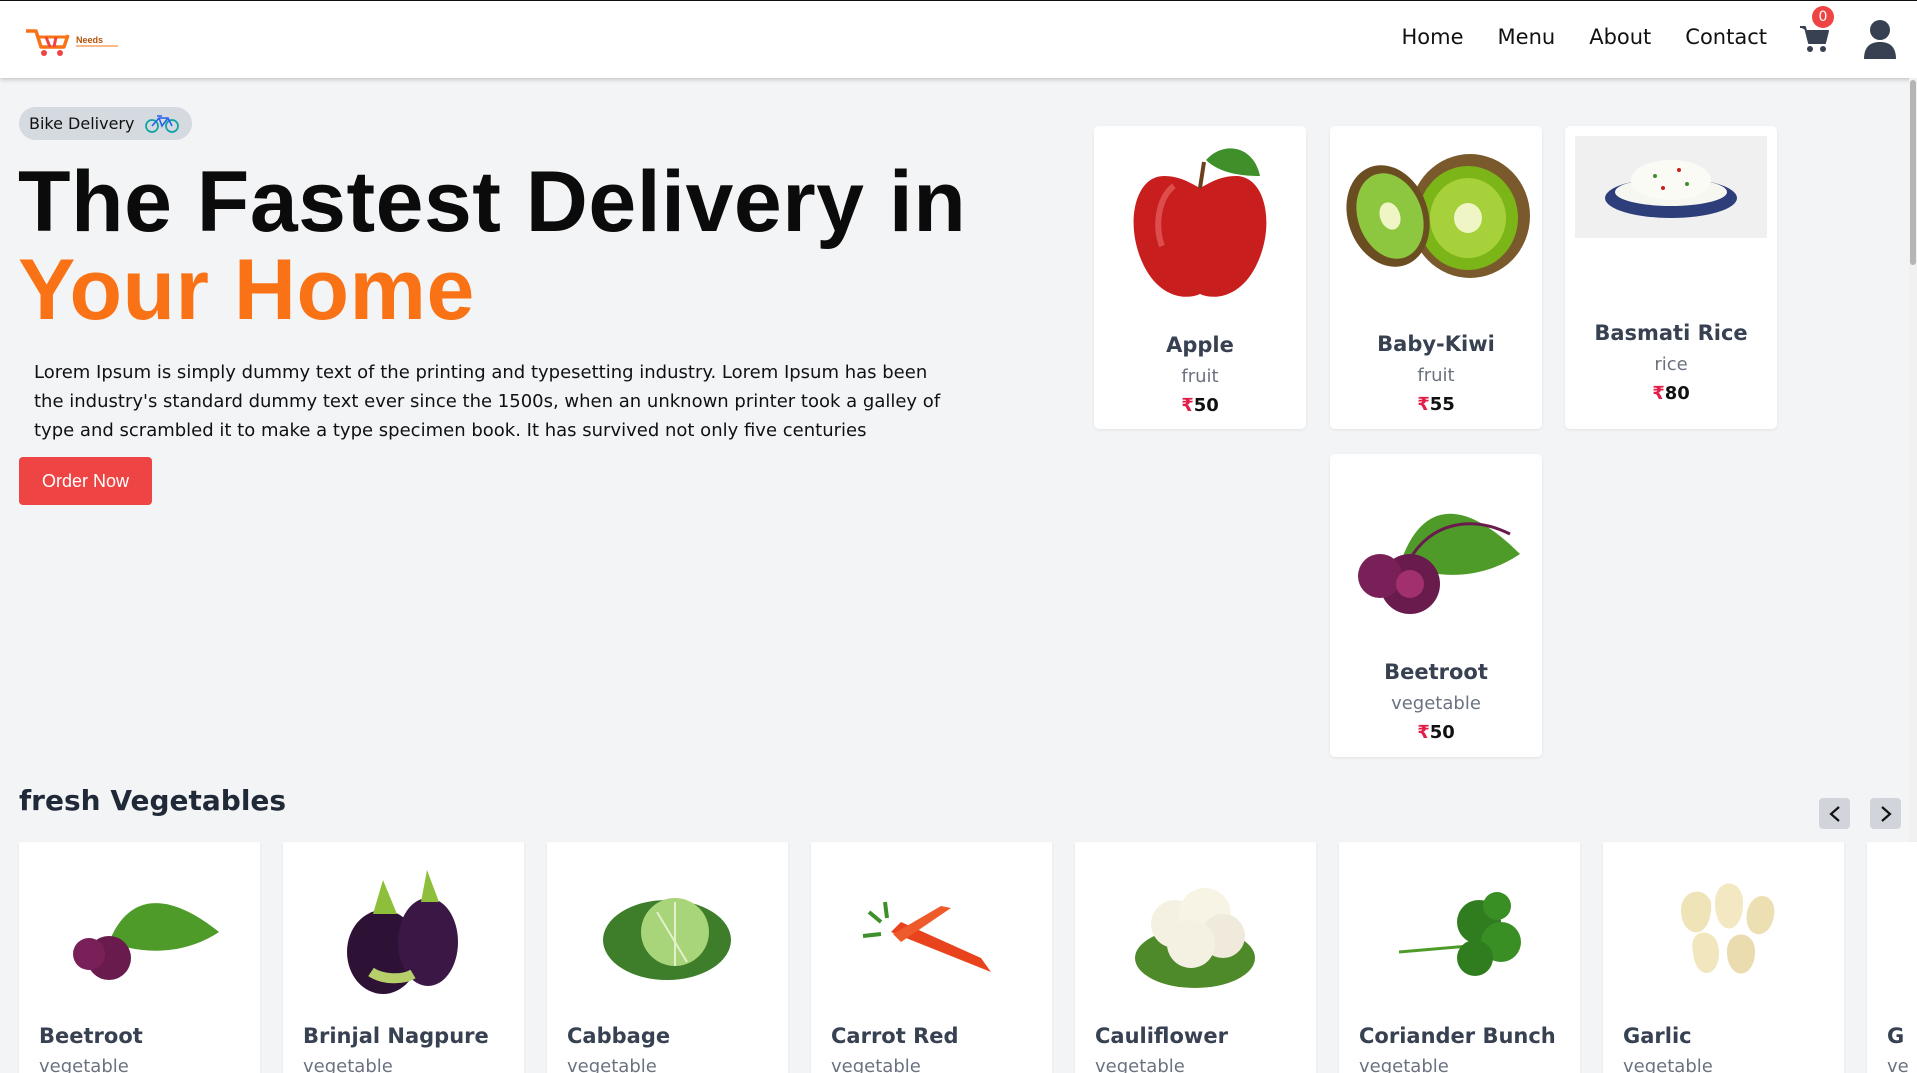 The height and width of the screenshot is (1073, 1917). I want to click on nav-menu-link: Menu, so click(1527, 37).